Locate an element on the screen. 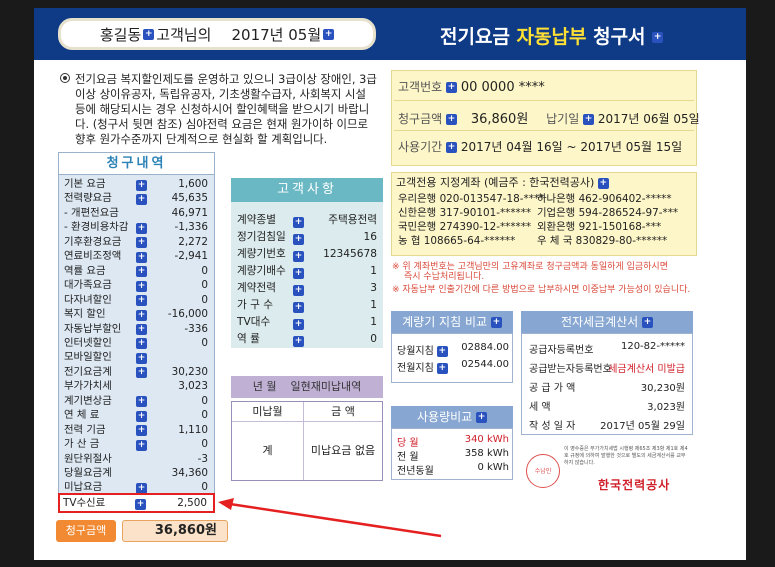 The height and width of the screenshot is (567, 775). billing-value: 1,110 is located at coordinates (193, 429).